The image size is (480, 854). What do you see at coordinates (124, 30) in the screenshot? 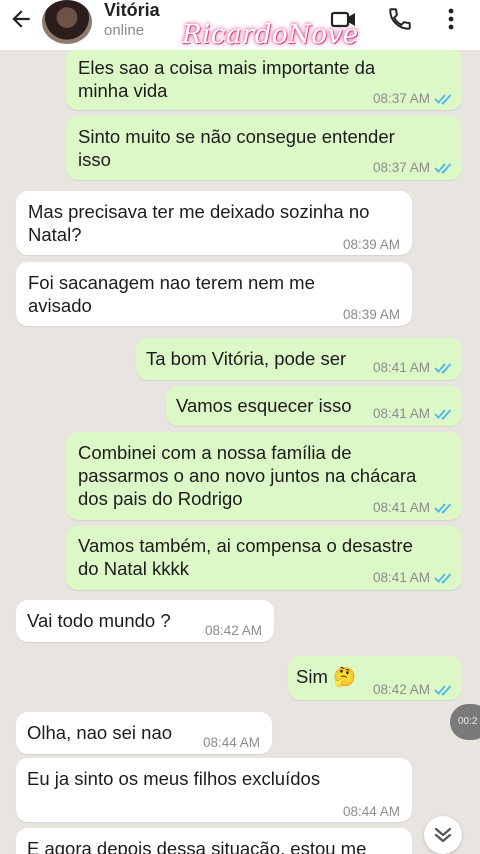
I see `contact-status: online` at bounding box center [124, 30].